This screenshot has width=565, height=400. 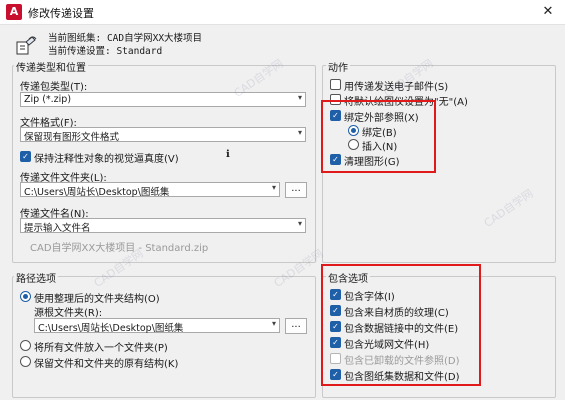 I want to click on transmittal-folder-value: C:\Users\周站长\Desktop\图纸集, so click(x=97, y=192).